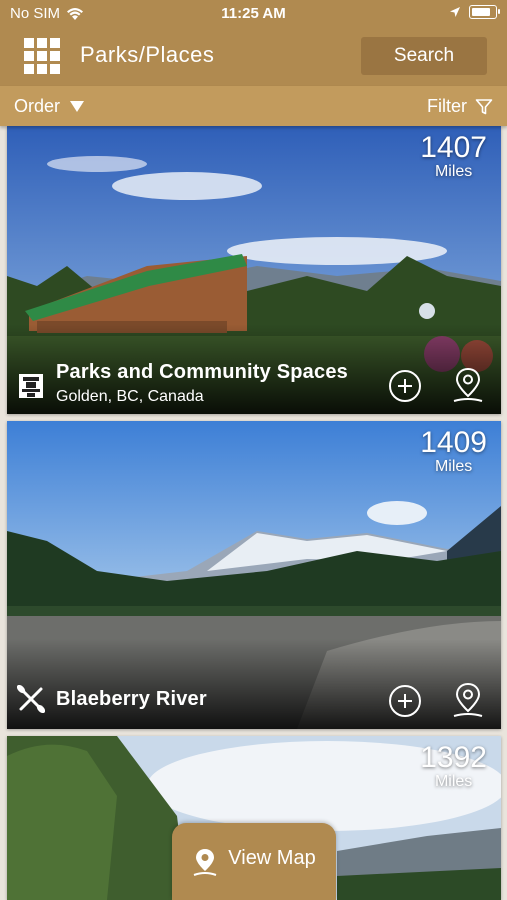  I want to click on place-name: Blaeberry River, so click(131, 699).